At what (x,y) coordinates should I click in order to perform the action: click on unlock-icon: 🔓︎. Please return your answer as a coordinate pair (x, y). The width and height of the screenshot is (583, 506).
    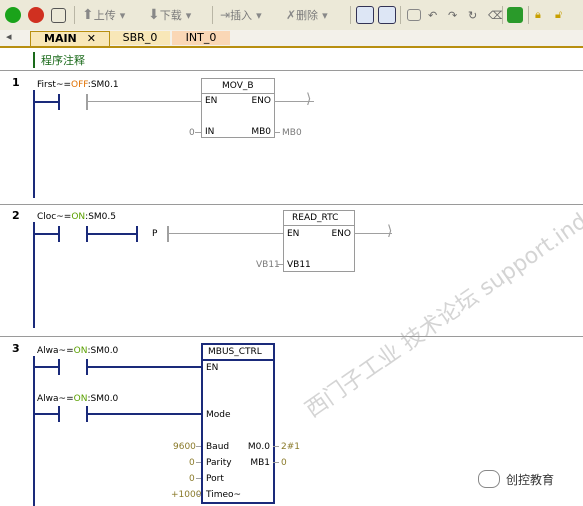
    Looking at the image, I should click on (559, 14).